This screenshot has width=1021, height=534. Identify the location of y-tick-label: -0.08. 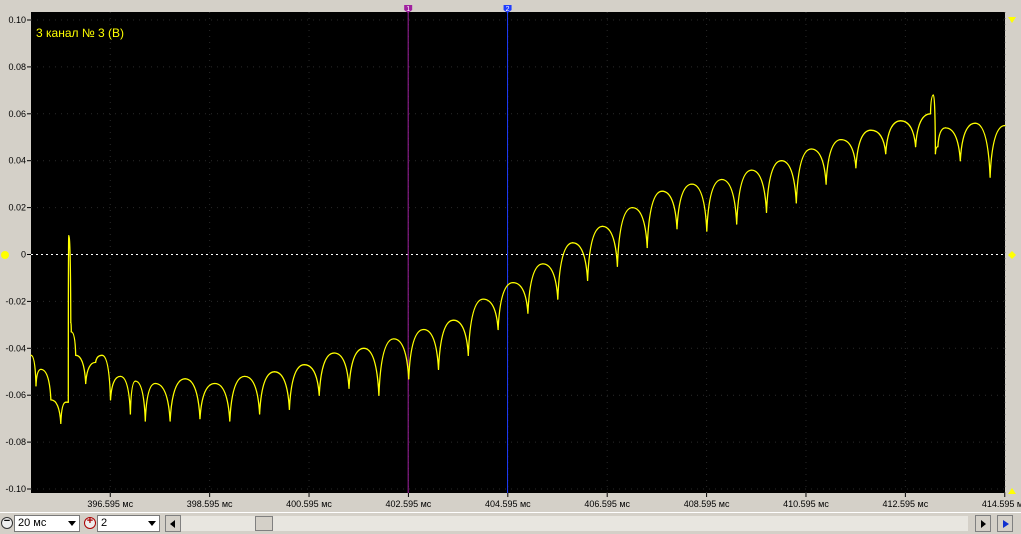
(15, 442).